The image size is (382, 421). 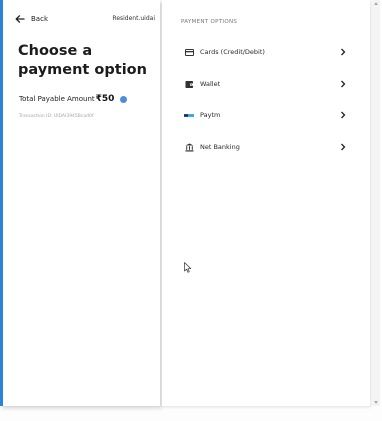 I want to click on amount-row: Total Payable Amount ₹50, so click(x=73, y=99).